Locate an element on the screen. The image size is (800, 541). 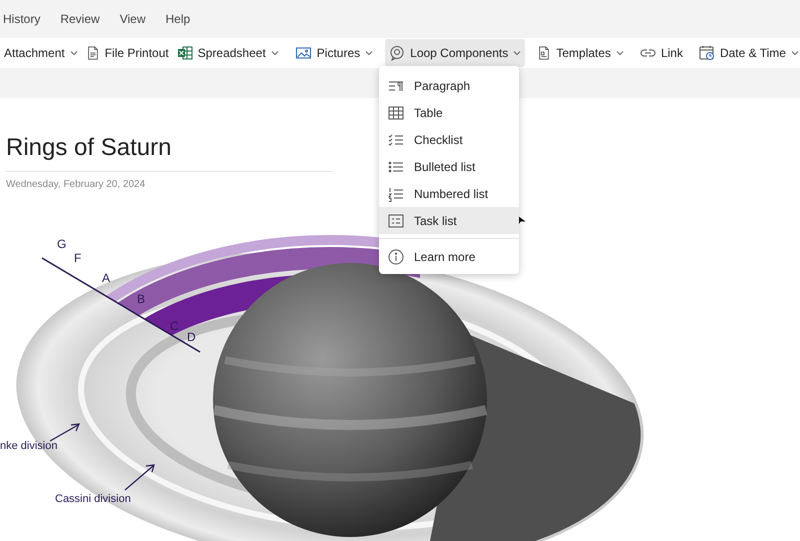
ring-label: F is located at coordinates (78, 258).